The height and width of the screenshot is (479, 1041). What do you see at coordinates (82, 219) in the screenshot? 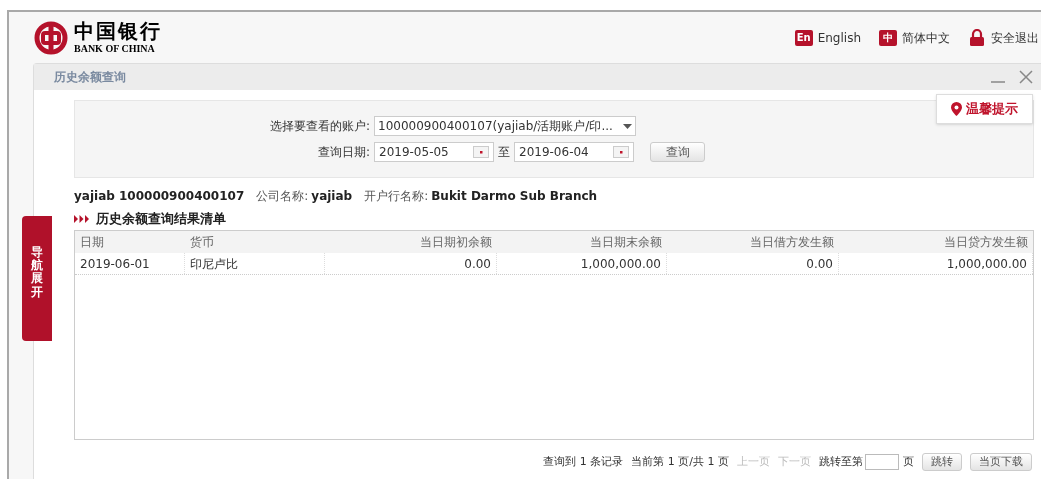
I see `triple-arrow-icon` at bounding box center [82, 219].